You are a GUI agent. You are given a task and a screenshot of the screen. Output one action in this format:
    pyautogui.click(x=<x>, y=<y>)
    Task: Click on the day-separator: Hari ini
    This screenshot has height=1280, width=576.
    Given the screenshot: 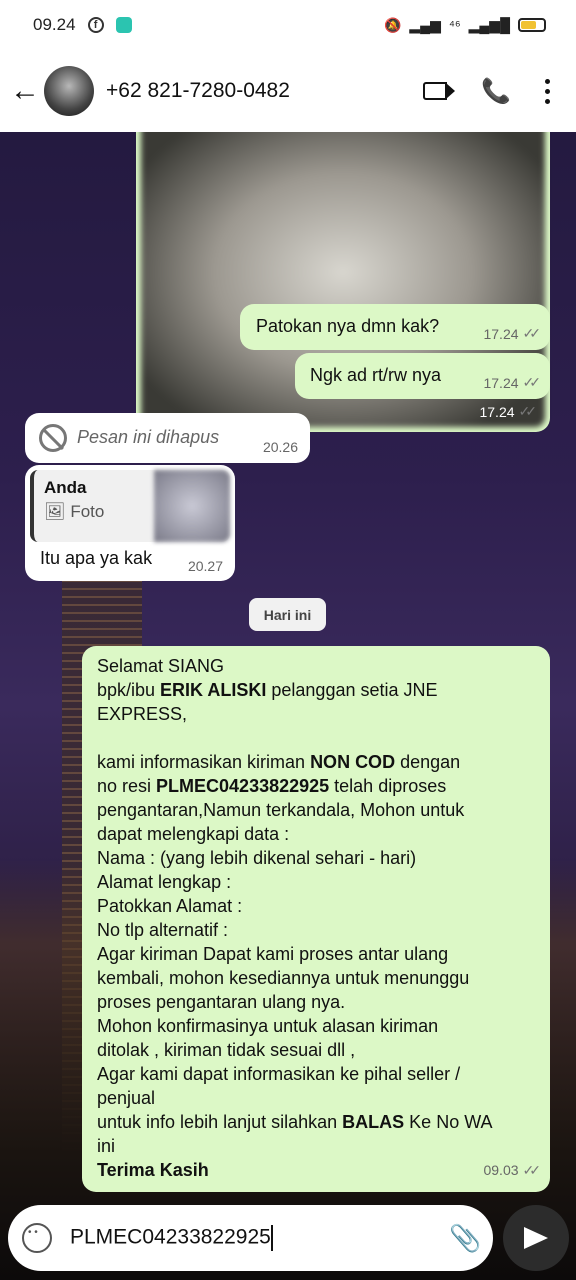 What is the action you would take?
    pyautogui.click(x=287, y=614)
    